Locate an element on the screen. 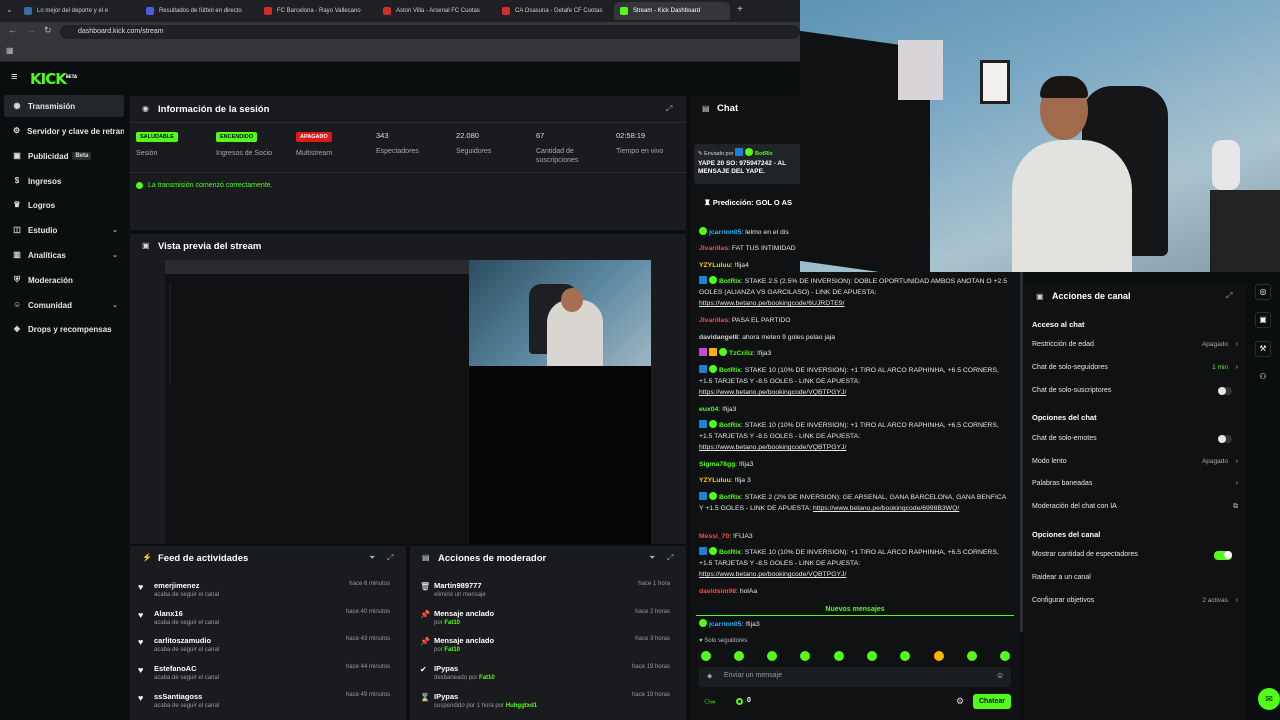 The width and height of the screenshot is (1280, 720). viewer-count-row: Mostrar cantidad de espectadores is located at coordinates (1135, 555).